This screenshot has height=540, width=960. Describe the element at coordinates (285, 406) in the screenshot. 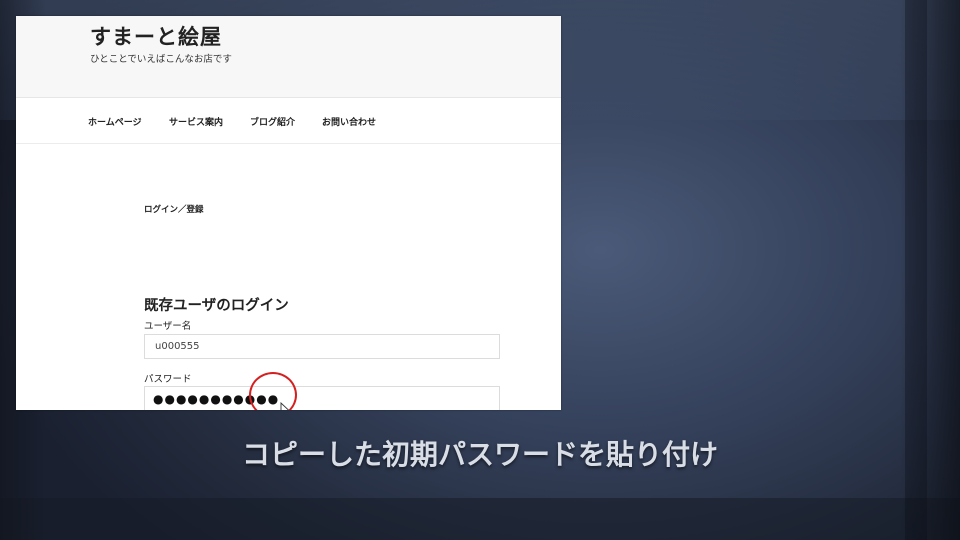

I see `mouse-pointer-icon` at that location.